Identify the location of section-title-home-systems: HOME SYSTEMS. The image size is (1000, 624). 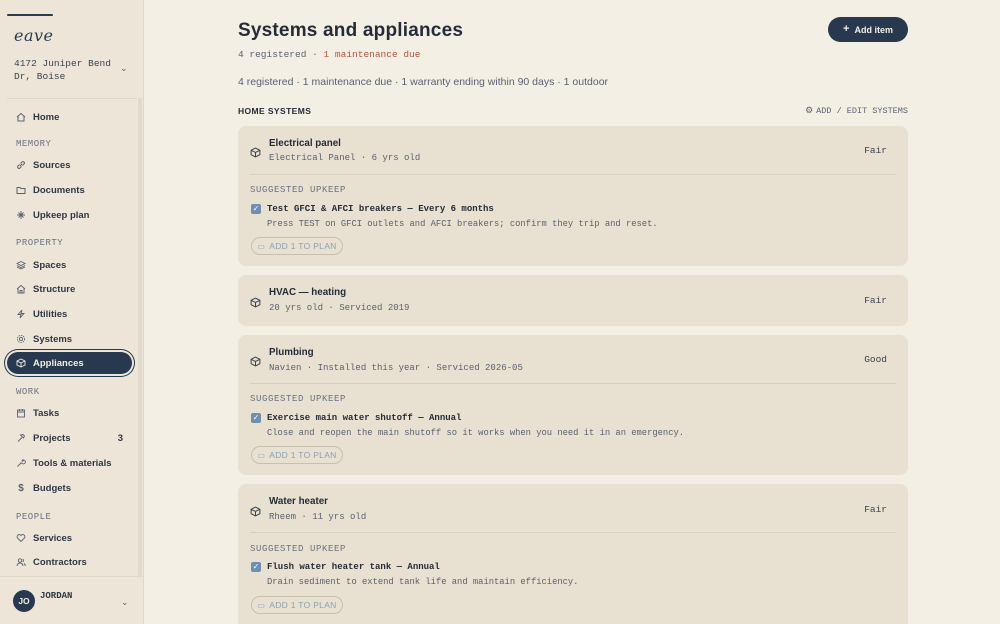
(275, 111).